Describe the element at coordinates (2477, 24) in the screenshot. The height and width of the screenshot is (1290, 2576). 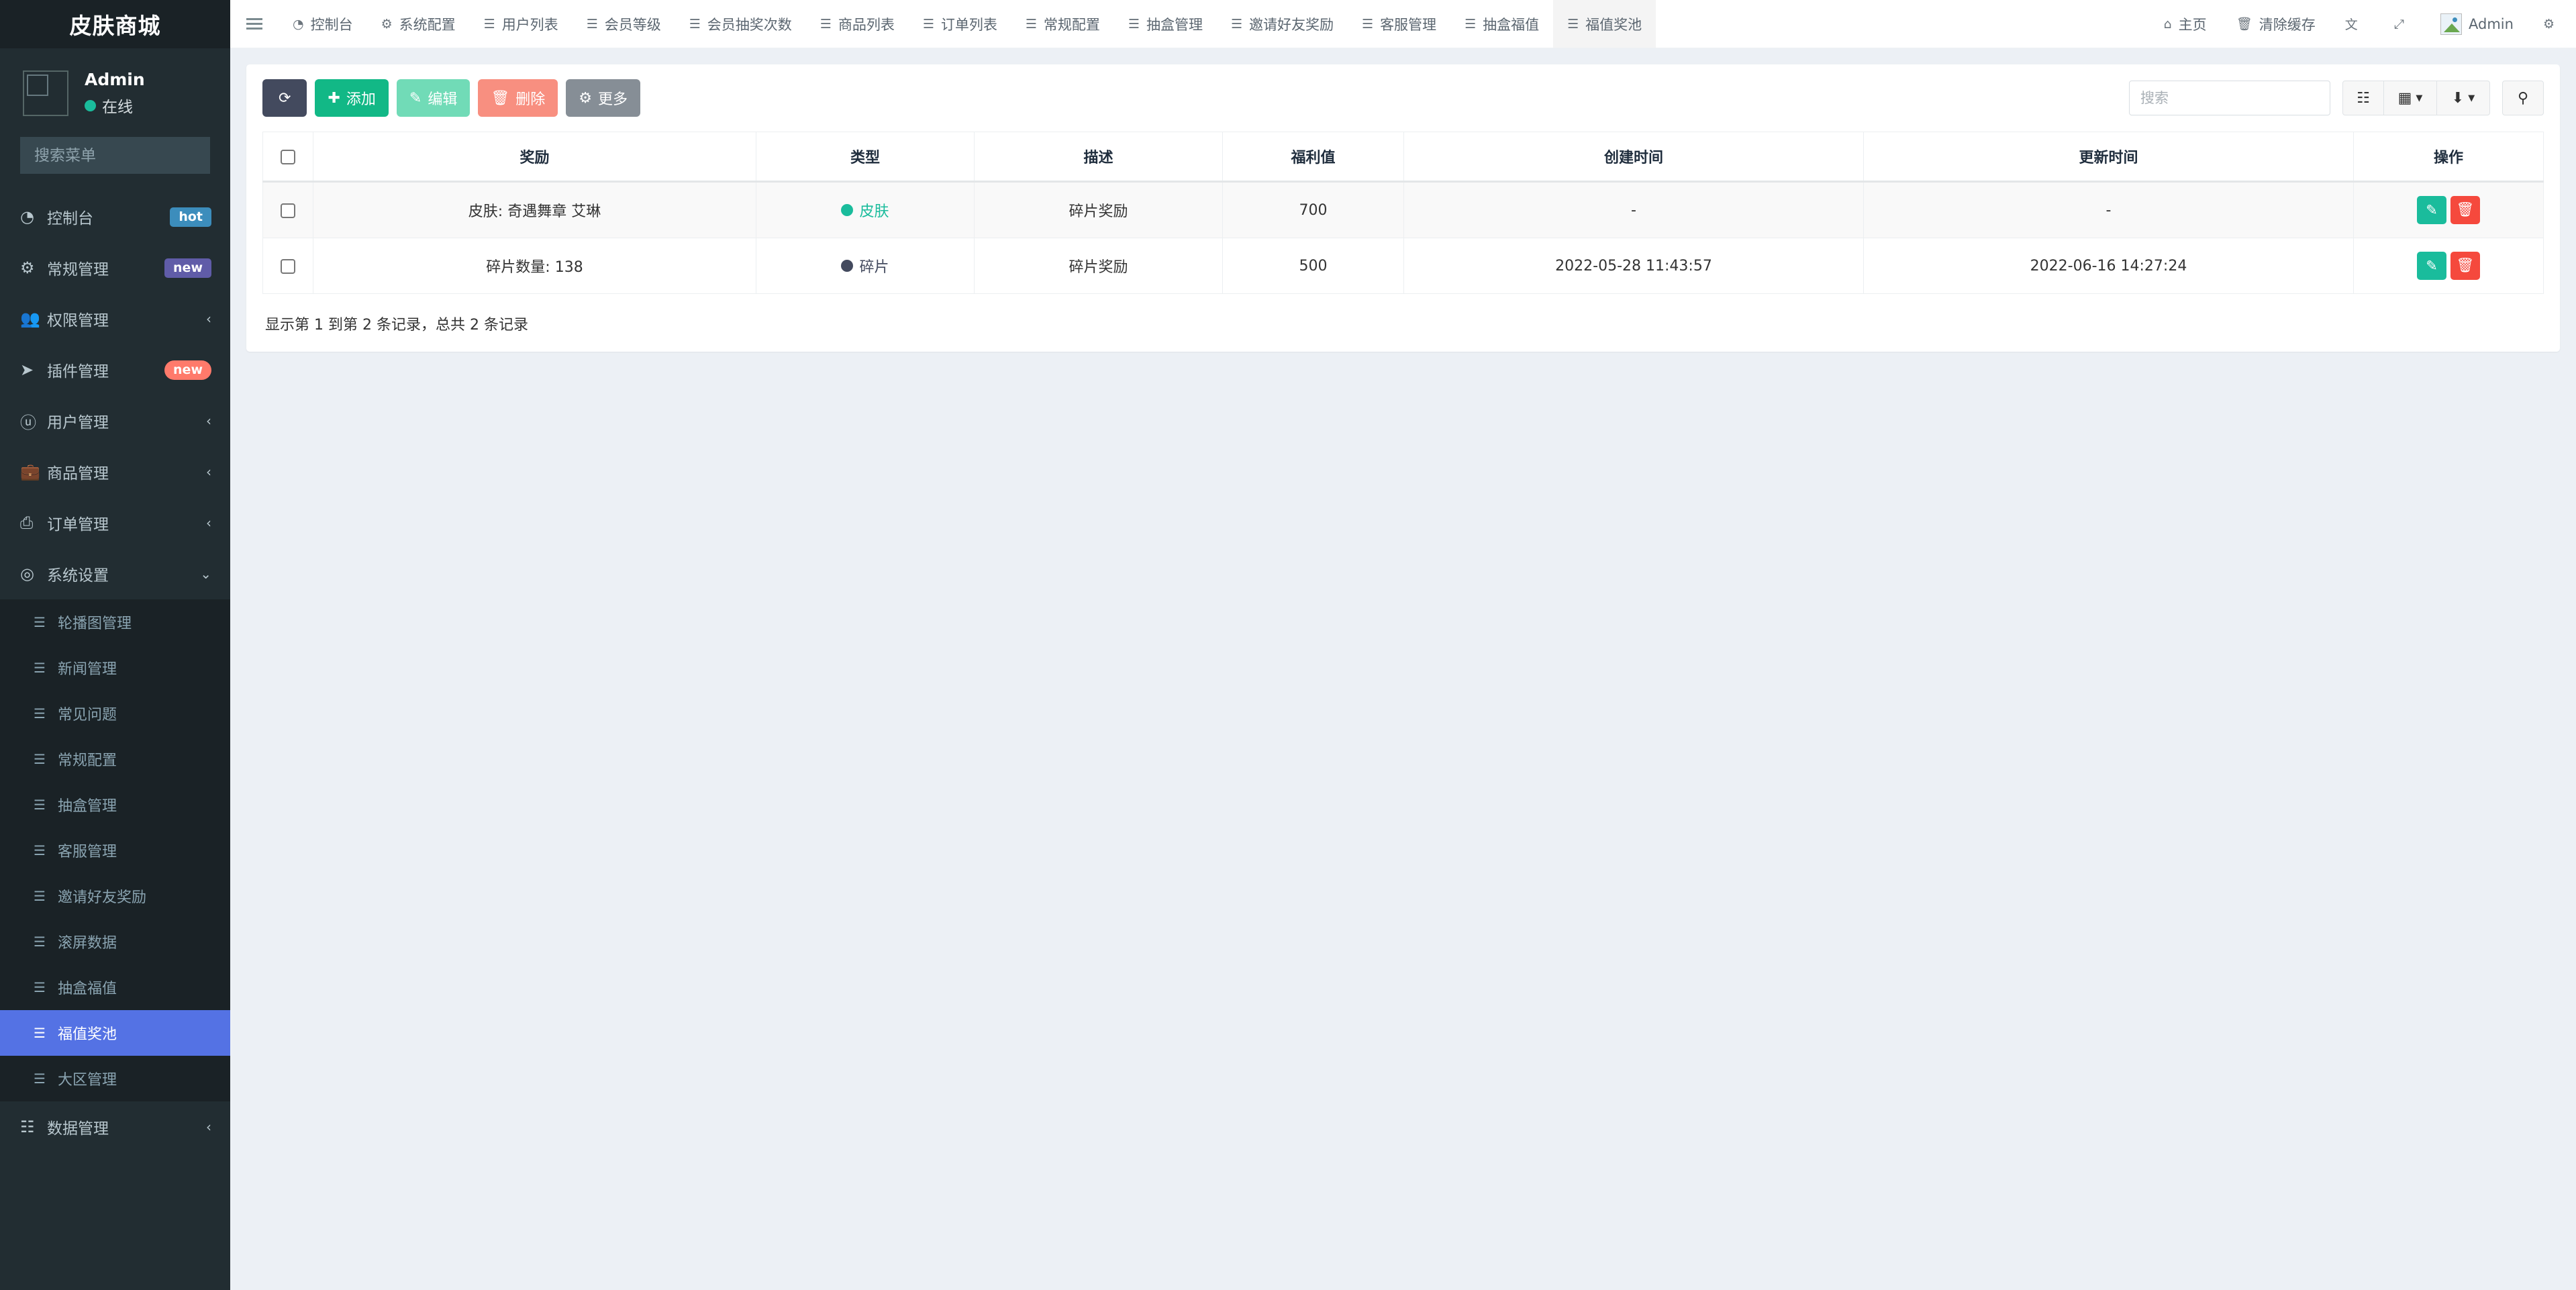
I see `top-action-4: Admin` at that location.